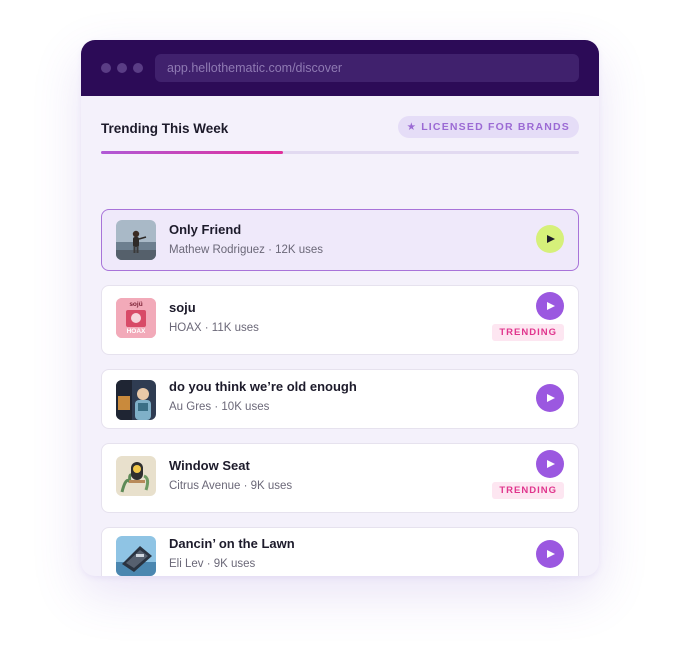  What do you see at coordinates (340, 320) in the screenshot?
I see `track-row: sojü HOAX soju HOAX · 11K uses TRENDING` at bounding box center [340, 320].